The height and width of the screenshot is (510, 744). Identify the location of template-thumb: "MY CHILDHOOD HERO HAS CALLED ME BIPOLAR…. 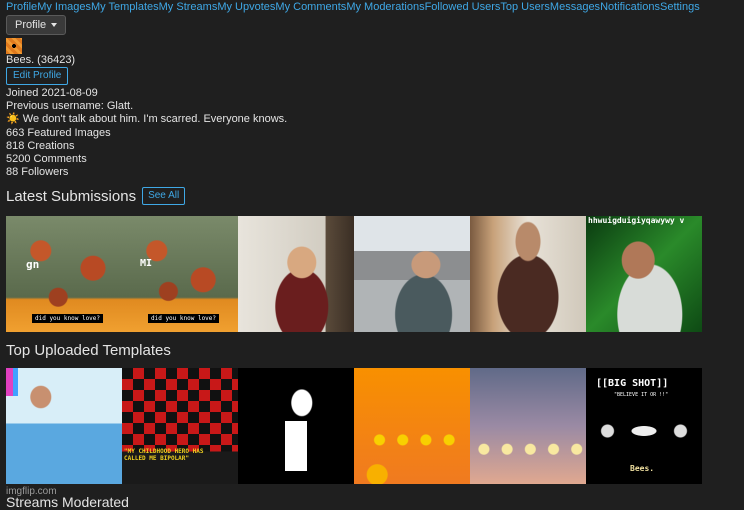
(180, 426).